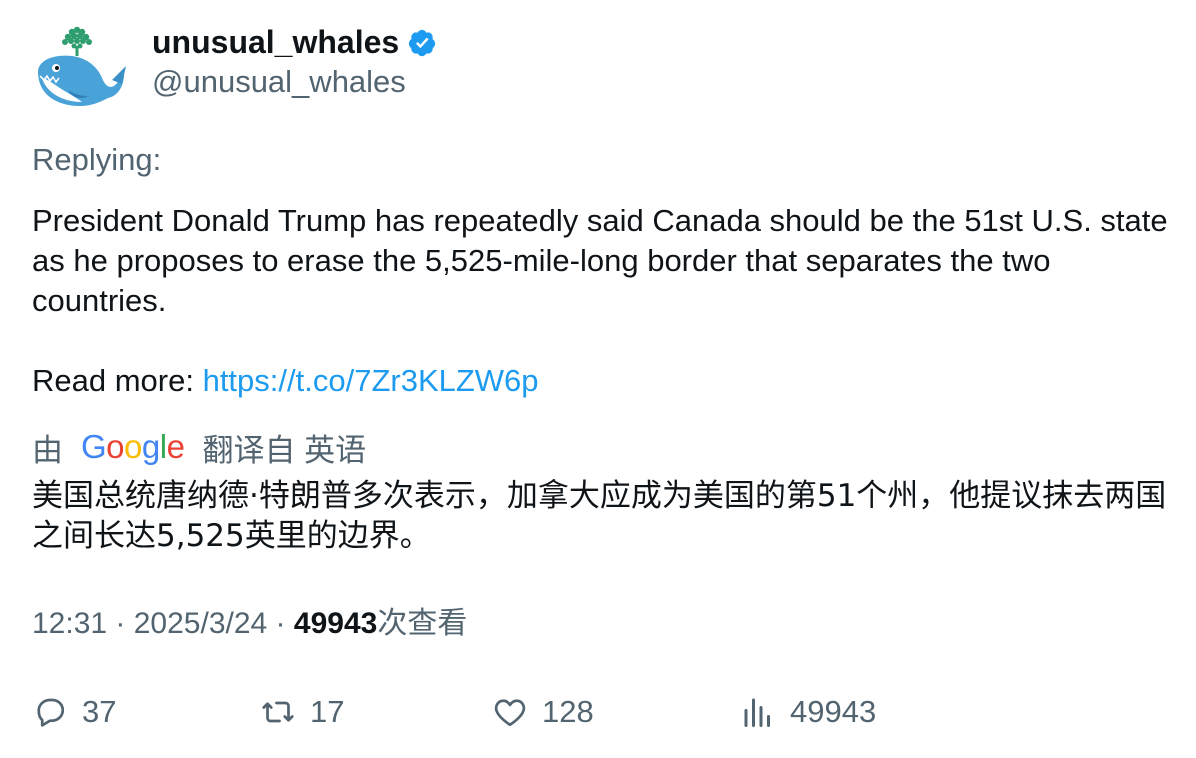 The width and height of the screenshot is (1196, 758). Describe the element at coordinates (568, 711) in the screenshot. I see `like-count: 128` at that location.